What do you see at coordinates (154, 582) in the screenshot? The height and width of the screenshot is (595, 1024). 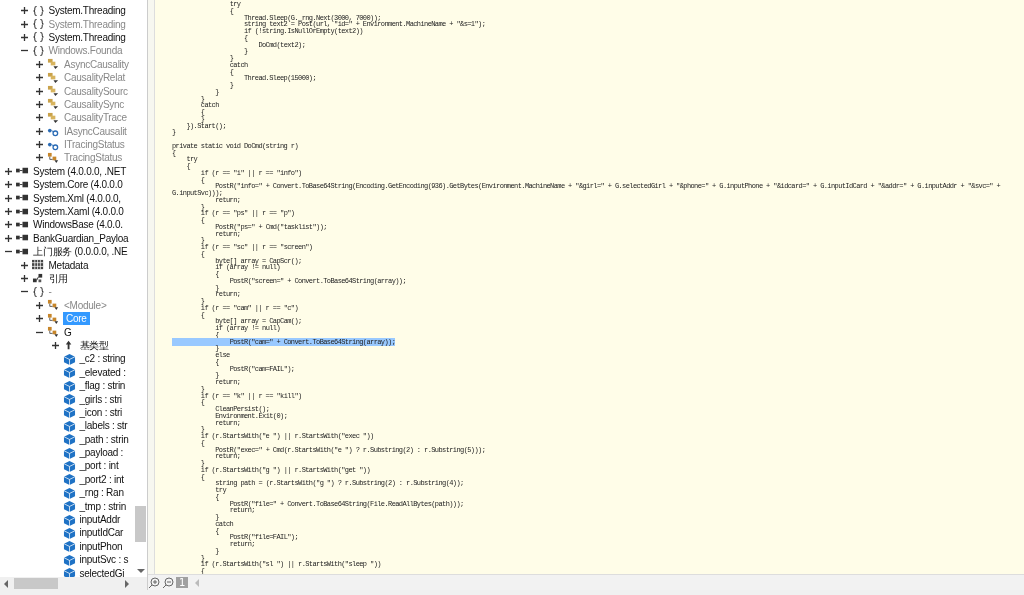 I see `zoom-in-icon` at bounding box center [154, 582].